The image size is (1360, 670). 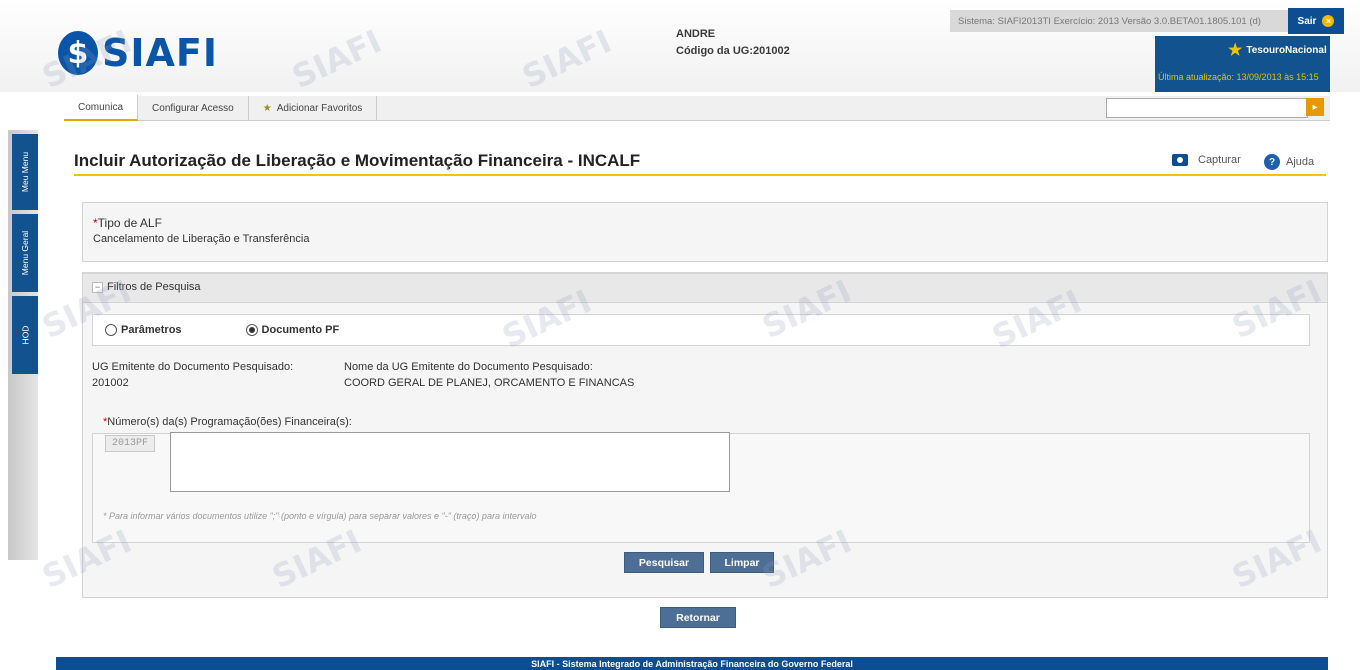 I want to click on logo-text: SIAFI, so click(x=159, y=53).